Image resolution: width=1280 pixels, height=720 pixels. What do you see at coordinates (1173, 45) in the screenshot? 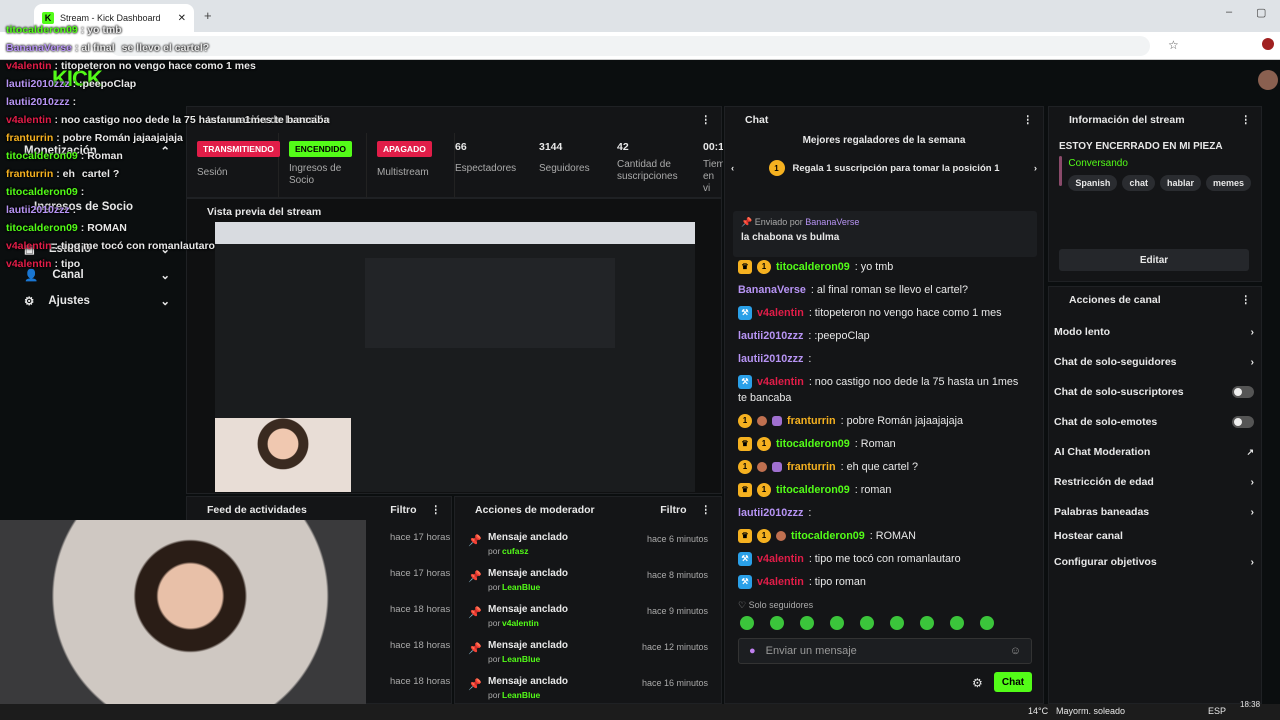
I see `bookmark-star-icon: ☆` at bounding box center [1173, 45].